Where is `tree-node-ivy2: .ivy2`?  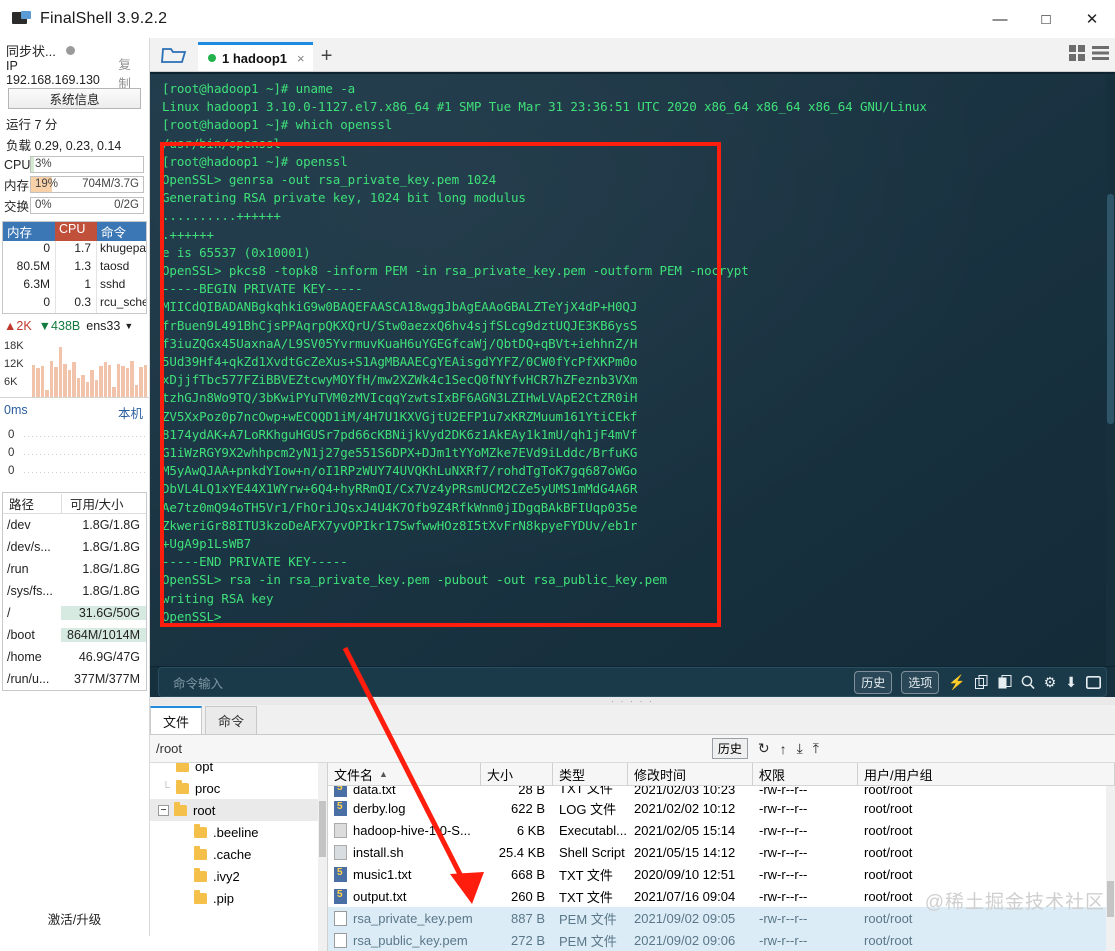
tree-node-ivy2: .ivy2 is located at coordinates (238, 876).